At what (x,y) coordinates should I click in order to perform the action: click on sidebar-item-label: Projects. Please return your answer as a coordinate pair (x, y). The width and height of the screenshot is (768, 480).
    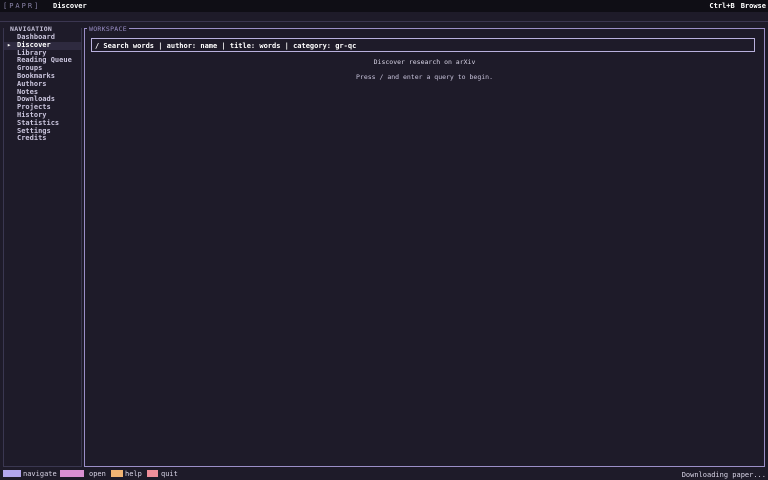
    Looking at the image, I should click on (34, 107).